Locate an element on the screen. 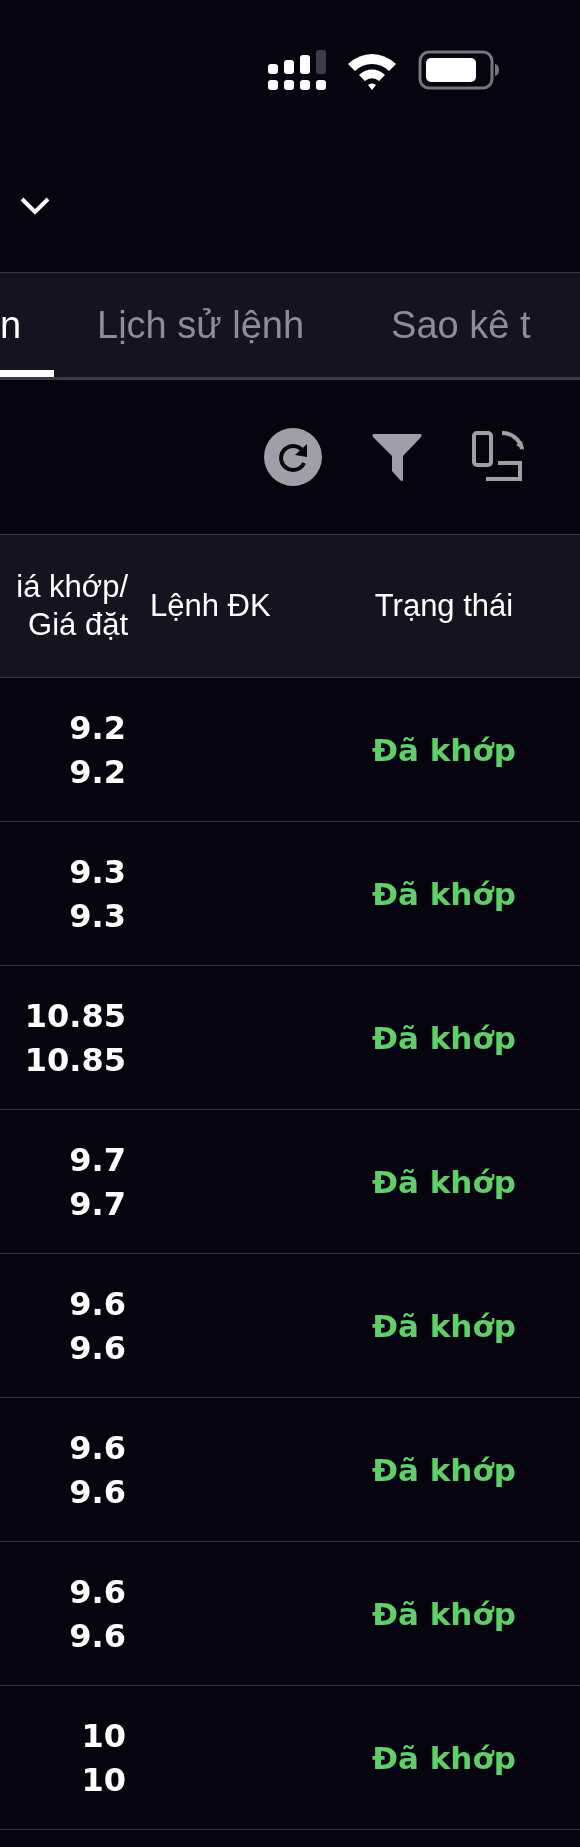  refresh-icon is located at coordinates (293, 457).